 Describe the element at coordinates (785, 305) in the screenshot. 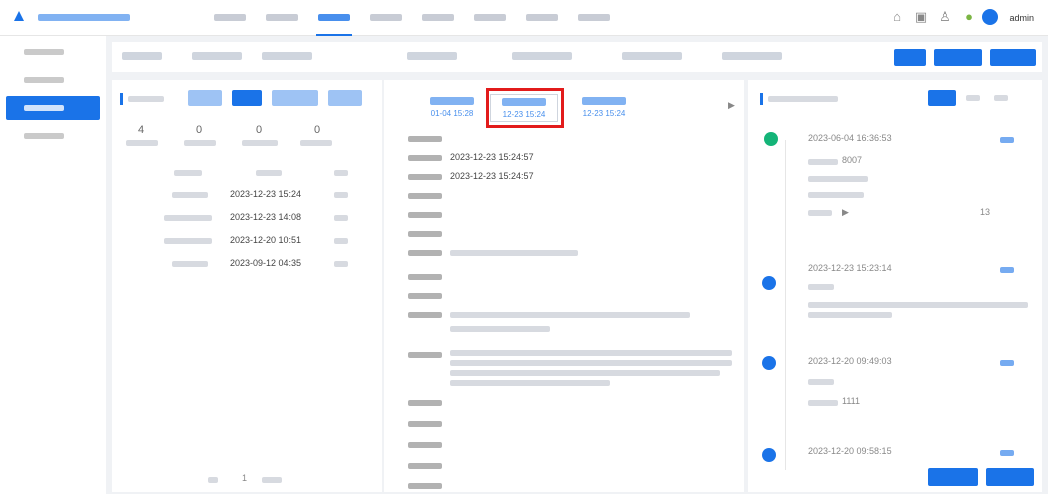

I see `timeline-line` at that location.